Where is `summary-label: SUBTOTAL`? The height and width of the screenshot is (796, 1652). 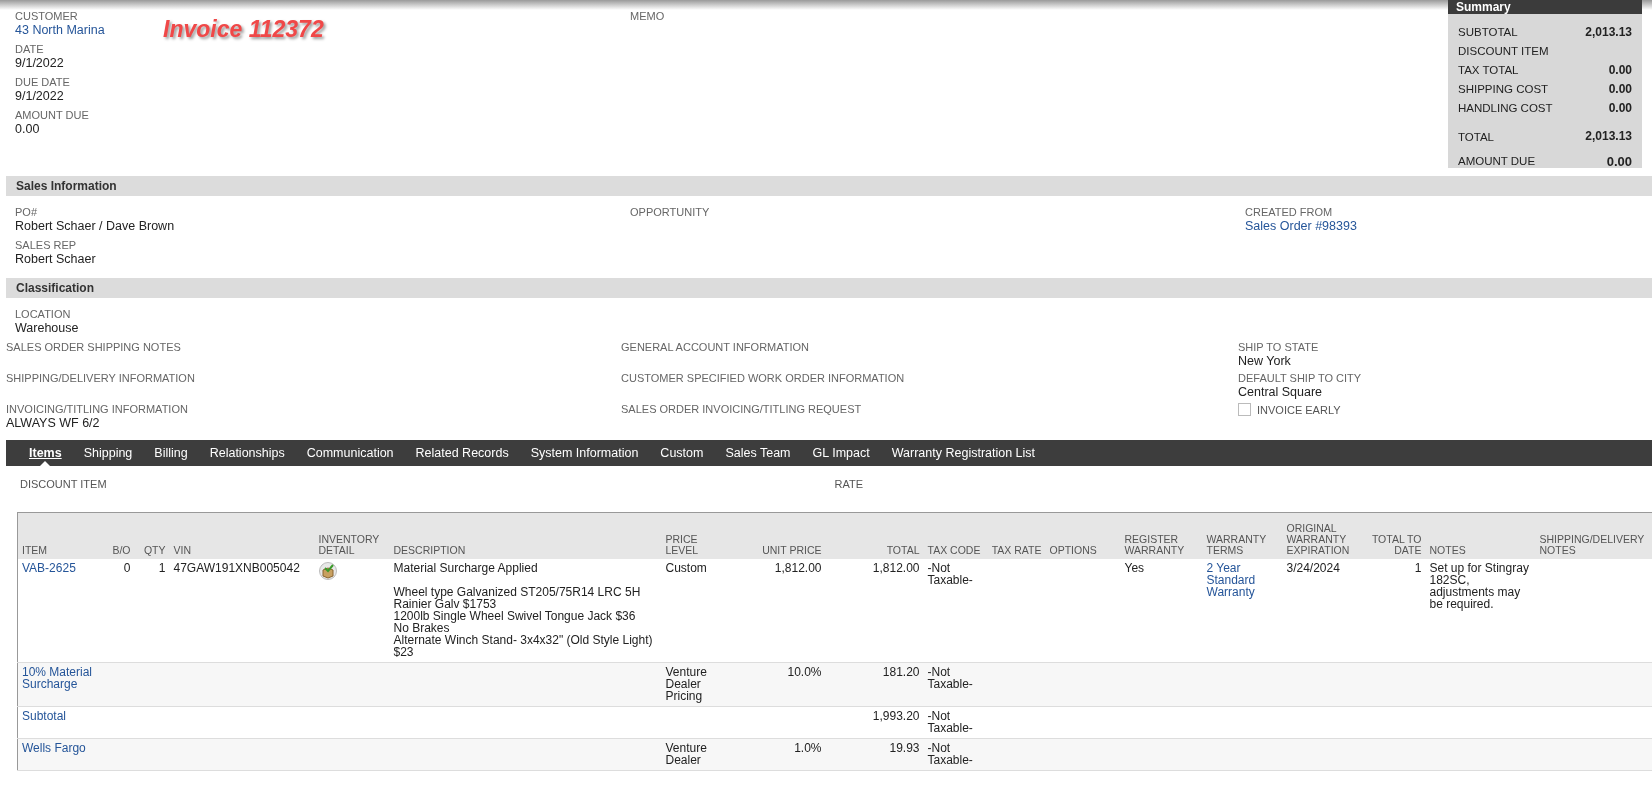 summary-label: SUBTOTAL is located at coordinates (1488, 31).